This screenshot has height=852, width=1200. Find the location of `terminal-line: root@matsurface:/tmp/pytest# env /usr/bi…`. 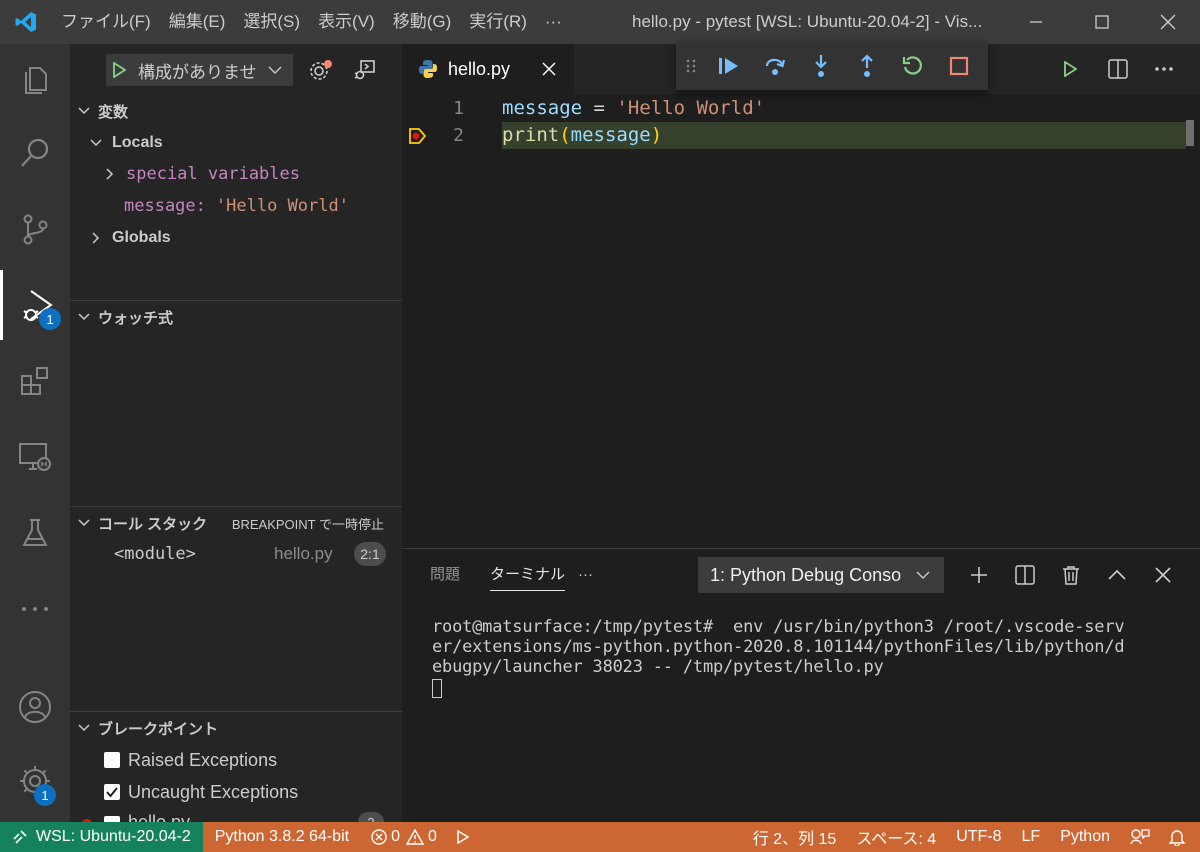

terminal-line: root@matsurface:/tmp/pytest# env /usr/bi… is located at coordinates (778, 627).